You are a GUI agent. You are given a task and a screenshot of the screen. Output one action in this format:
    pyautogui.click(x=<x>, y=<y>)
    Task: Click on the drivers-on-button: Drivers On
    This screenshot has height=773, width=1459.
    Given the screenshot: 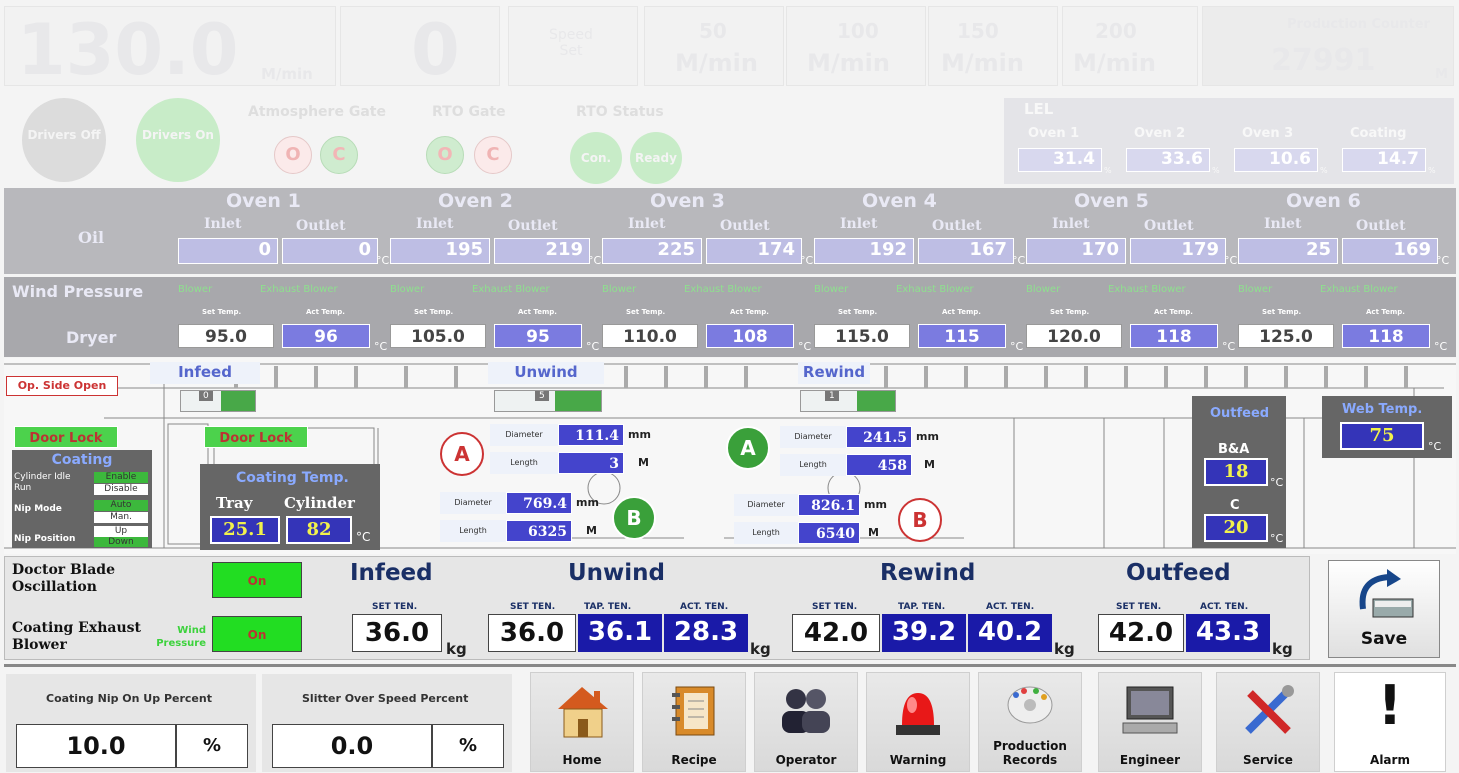 What is the action you would take?
    pyautogui.click(x=178, y=140)
    